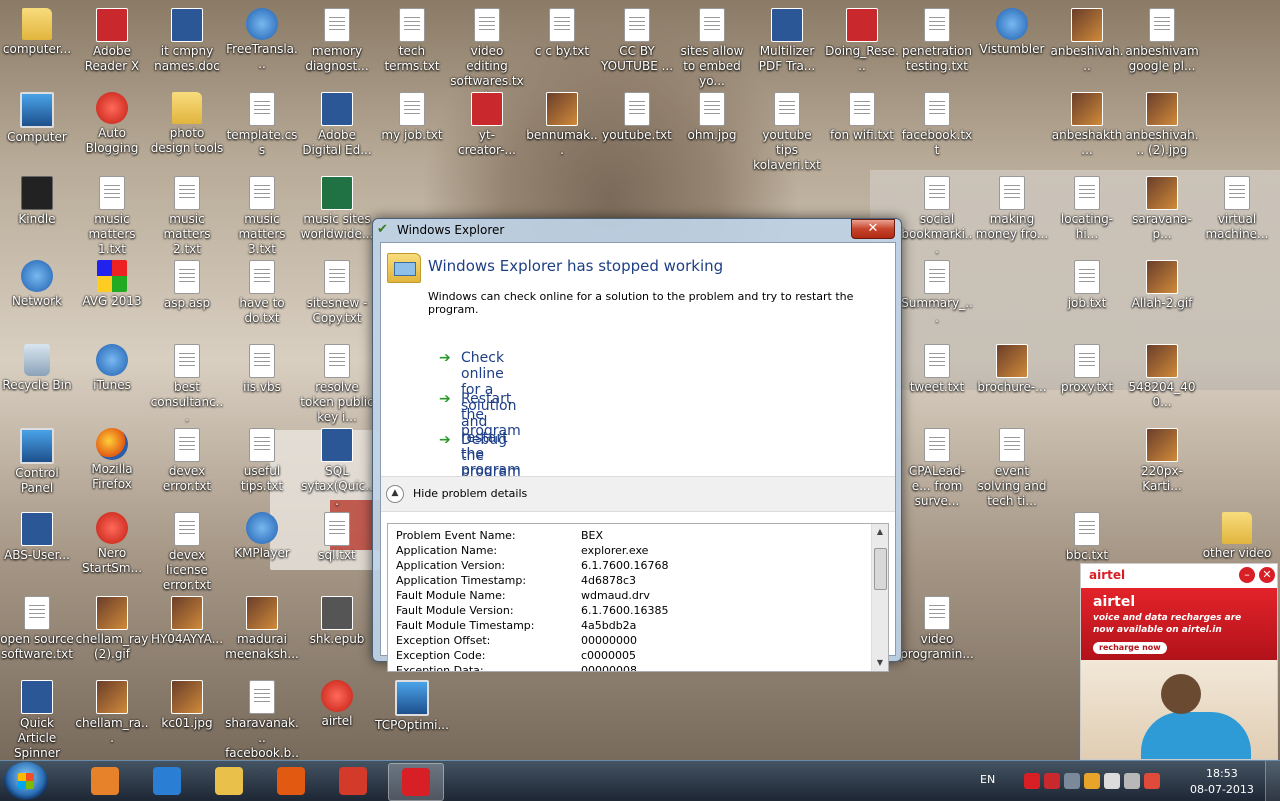 This screenshot has width=1280, height=801. I want to click on show-desktop-button, so click(1272, 781).